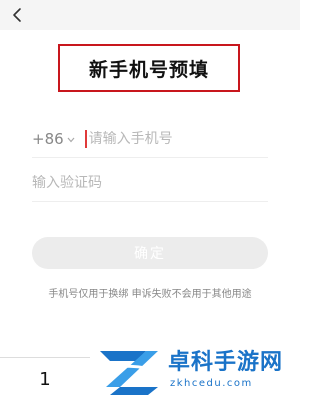  I want to click on title-highlight-box: 新手机号预填, so click(149, 68).